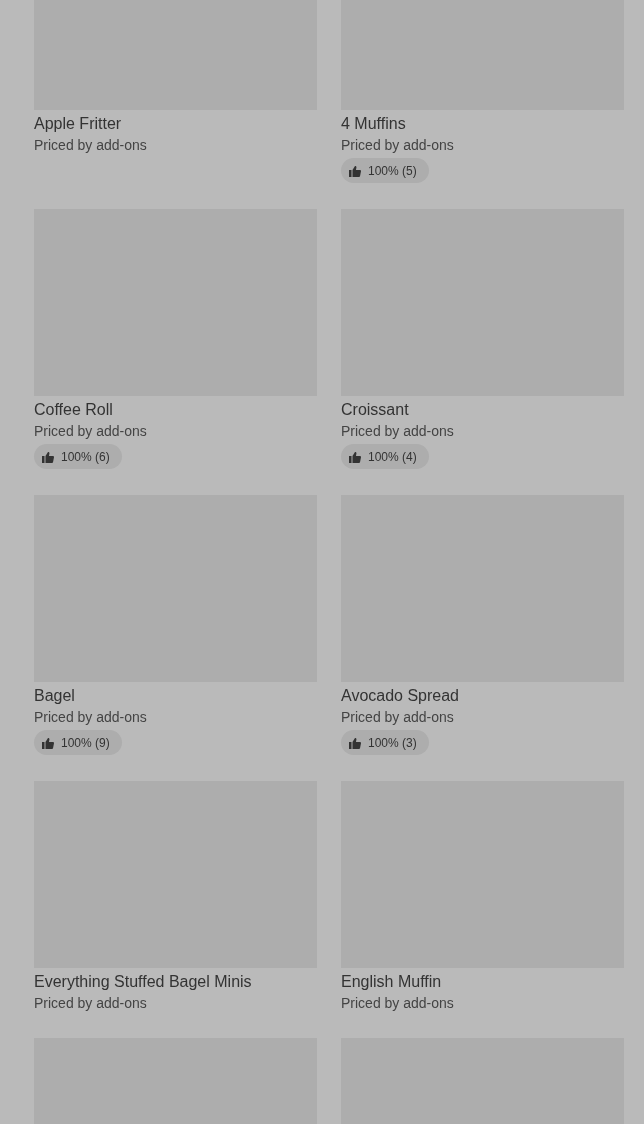 The image size is (644, 1124). What do you see at coordinates (375, 410) in the screenshot?
I see `item-name: Croissant` at bounding box center [375, 410].